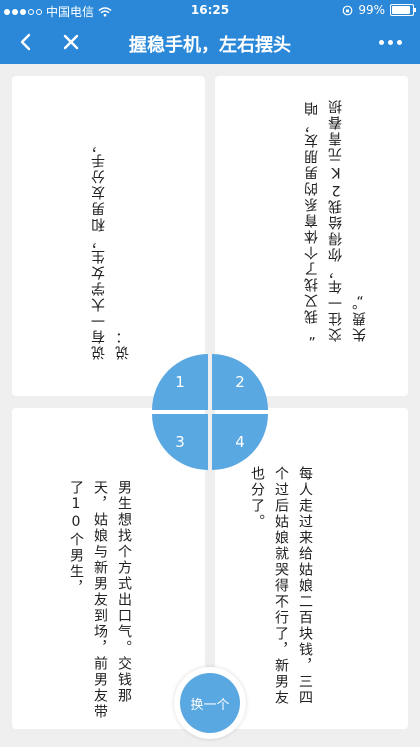 This screenshot has height=747, width=420. Describe the element at coordinates (210, 45) in the screenshot. I see `page-title: 握稳手机，左右摆头` at that location.